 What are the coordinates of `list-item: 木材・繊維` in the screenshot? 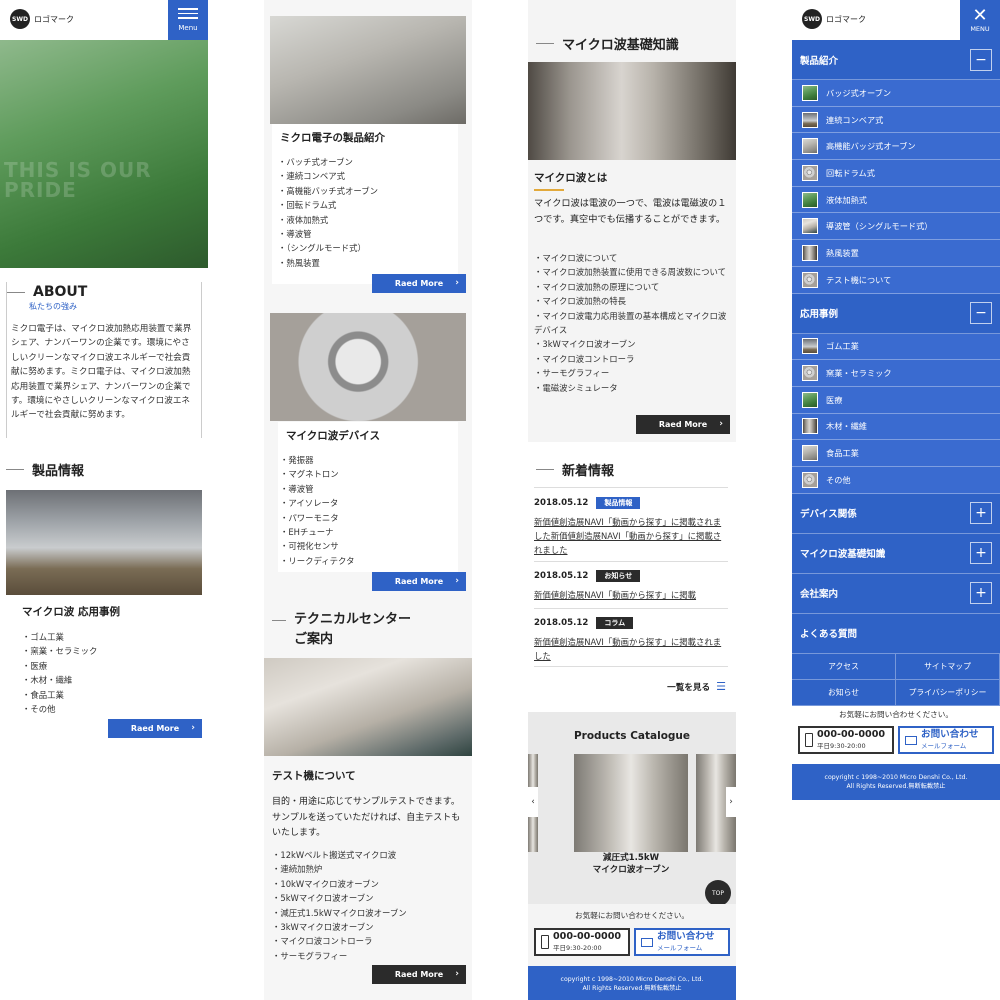 It's located at (59, 680).